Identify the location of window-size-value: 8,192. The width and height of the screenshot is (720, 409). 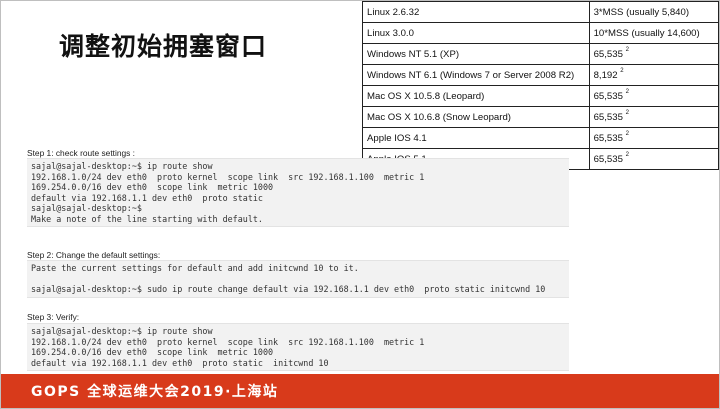
(605, 75).